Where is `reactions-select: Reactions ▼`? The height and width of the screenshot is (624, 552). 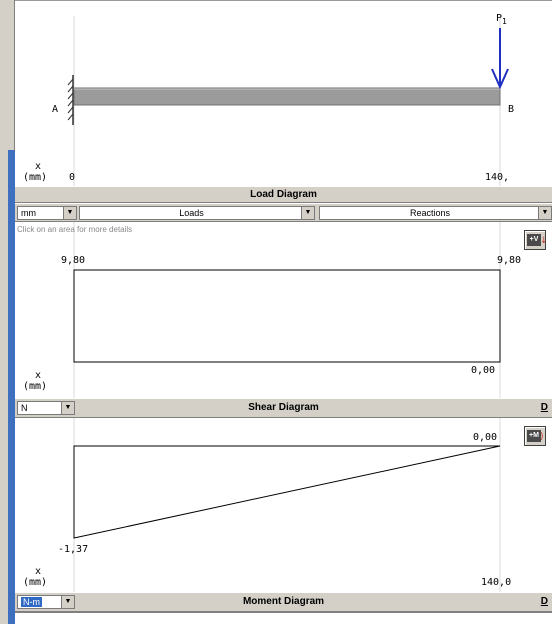
reactions-select: Reactions ▼ is located at coordinates (435, 213).